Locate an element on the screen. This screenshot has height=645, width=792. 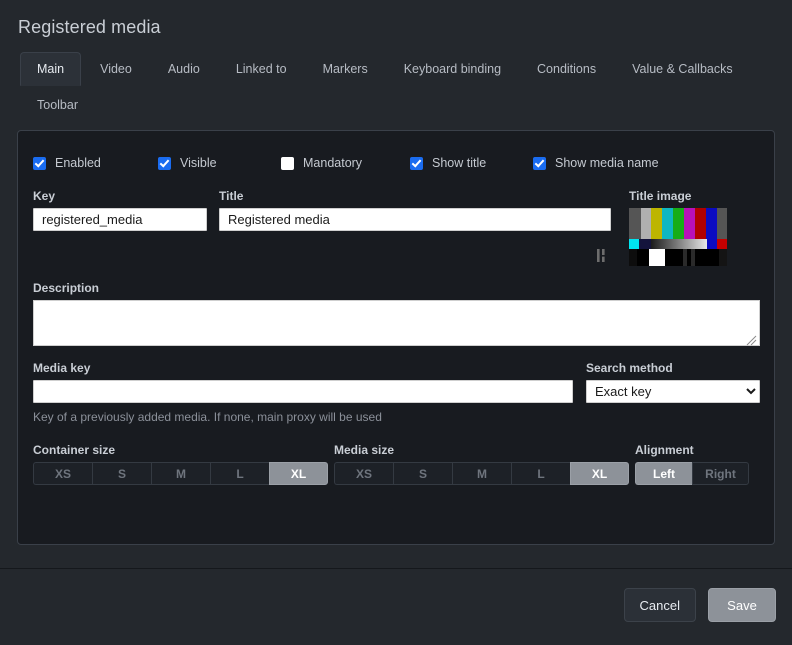
checkbox-enabled: Enabled is located at coordinates (95, 163).